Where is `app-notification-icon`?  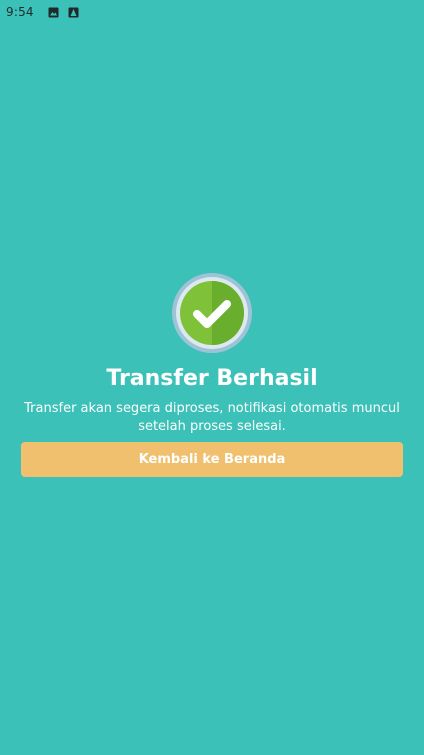 app-notification-icon is located at coordinates (73, 12).